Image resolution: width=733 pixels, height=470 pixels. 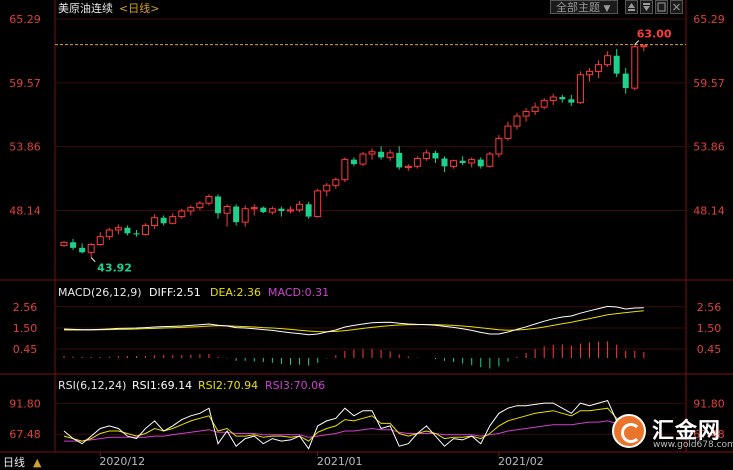 I want to click on macd-diff-label: DIFF:2.51, so click(x=175, y=292).